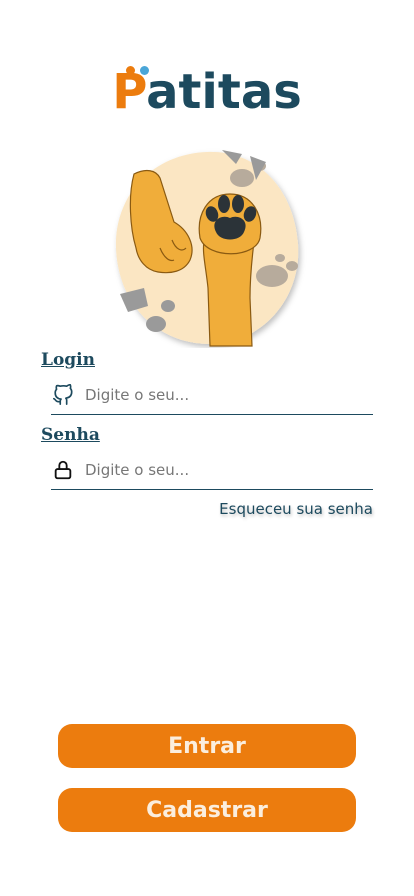 Image resolution: width=414 pixels, height=896 pixels. What do you see at coordinates (63, 395) in the screenshot?
I see `github-icon` at bounding box center [63, 395].